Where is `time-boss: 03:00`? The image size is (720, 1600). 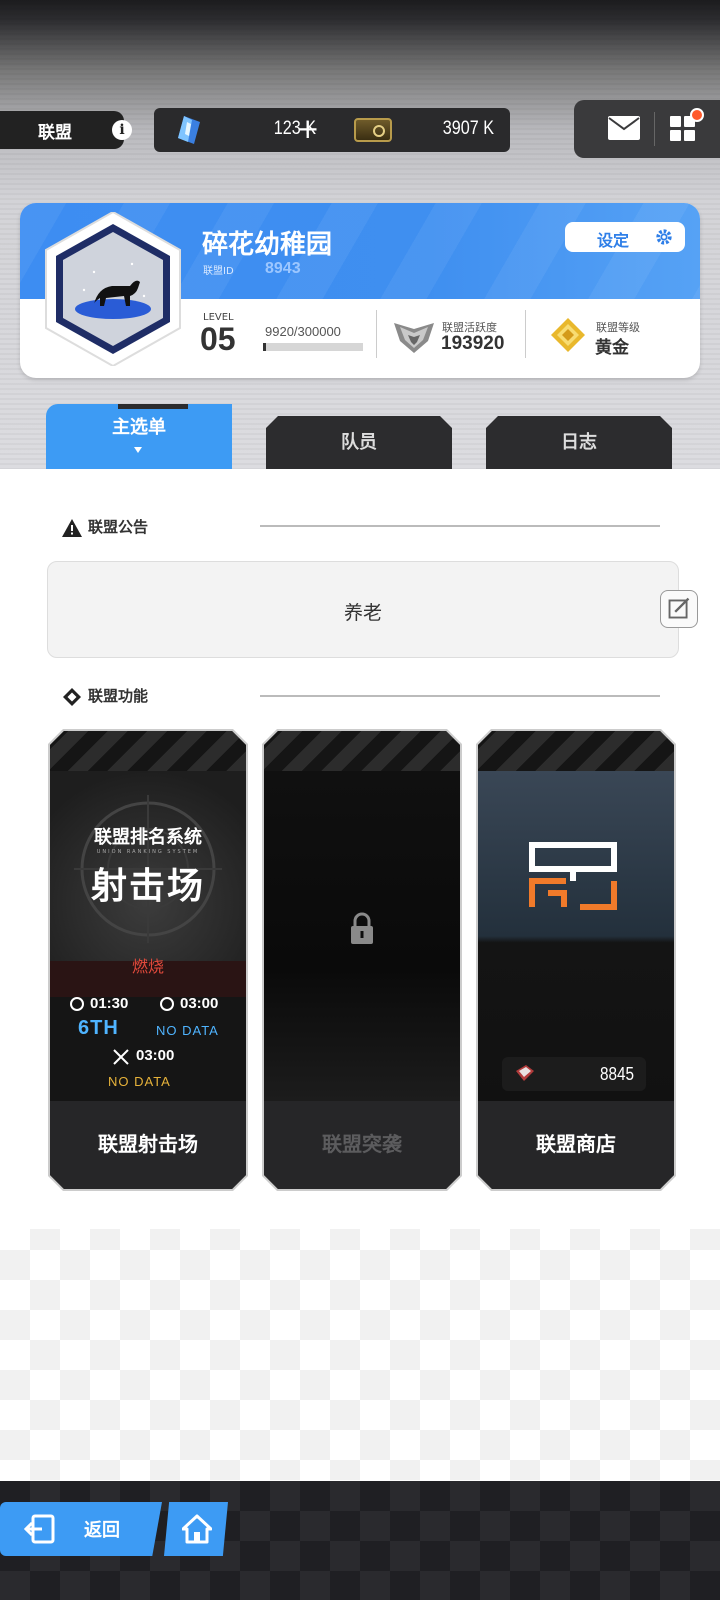
time-boss: 03:00 is located at coordinates (155, 1055).